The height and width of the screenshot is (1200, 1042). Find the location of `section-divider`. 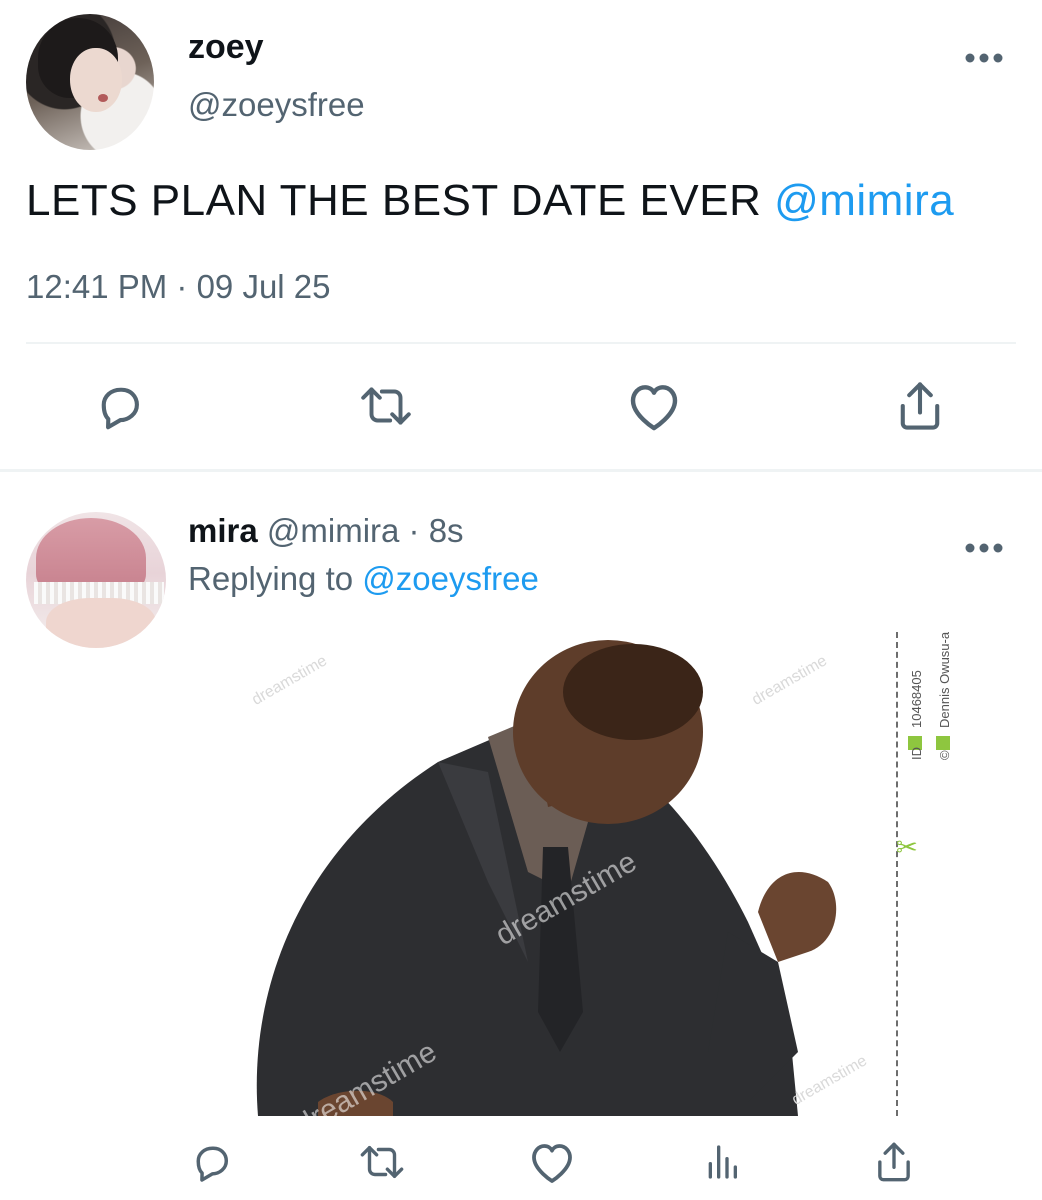

section-divider is located at coordinates (521, 470).